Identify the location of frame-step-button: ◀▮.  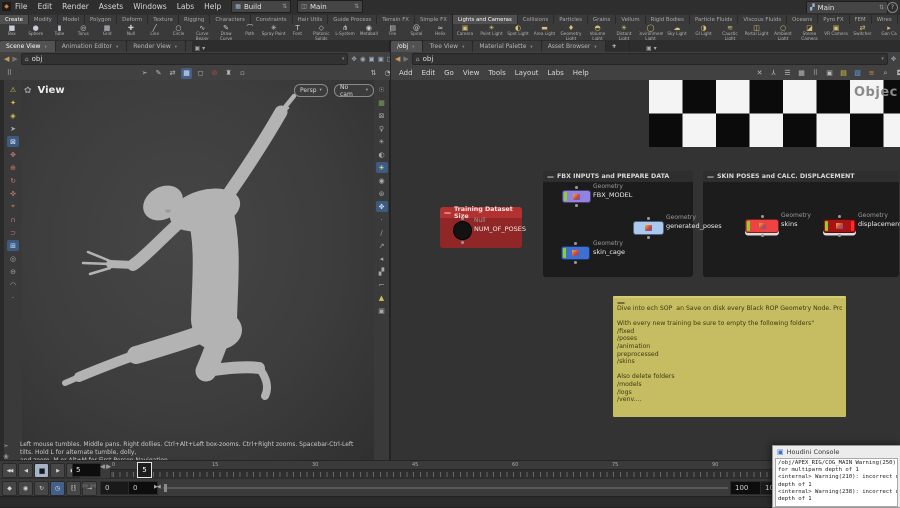
(103, 467).